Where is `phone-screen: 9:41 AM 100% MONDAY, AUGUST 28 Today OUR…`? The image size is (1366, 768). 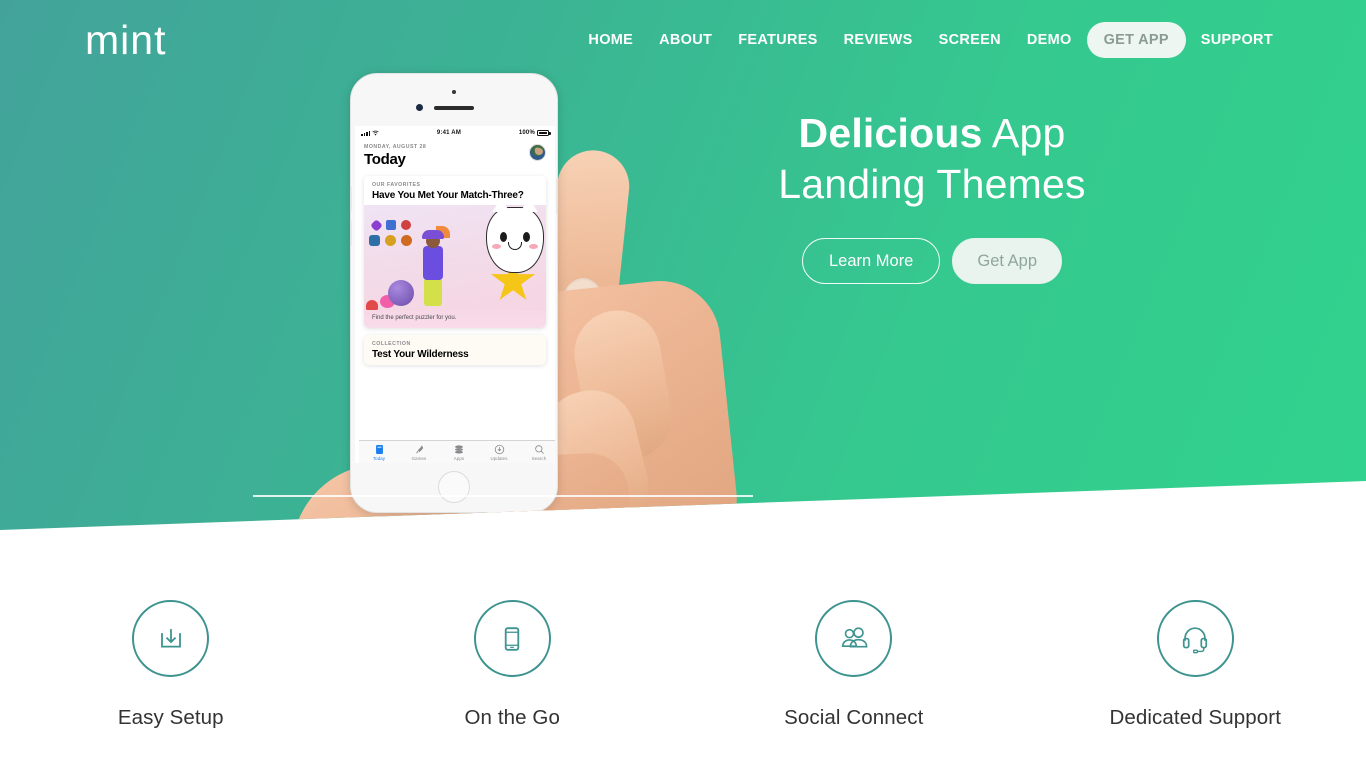 phone-screen: 9:41 AM 100% MONDAY, AUGUST 28 Today OUR… is located at coordinates (455, 294).